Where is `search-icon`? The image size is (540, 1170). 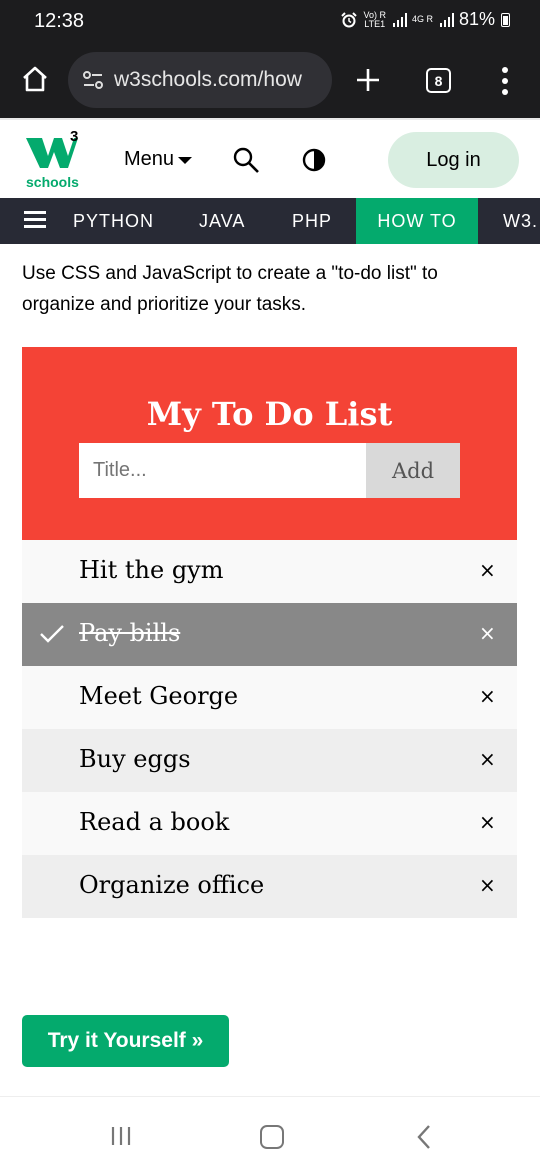
search-icon is located at coordinates (246, 160).